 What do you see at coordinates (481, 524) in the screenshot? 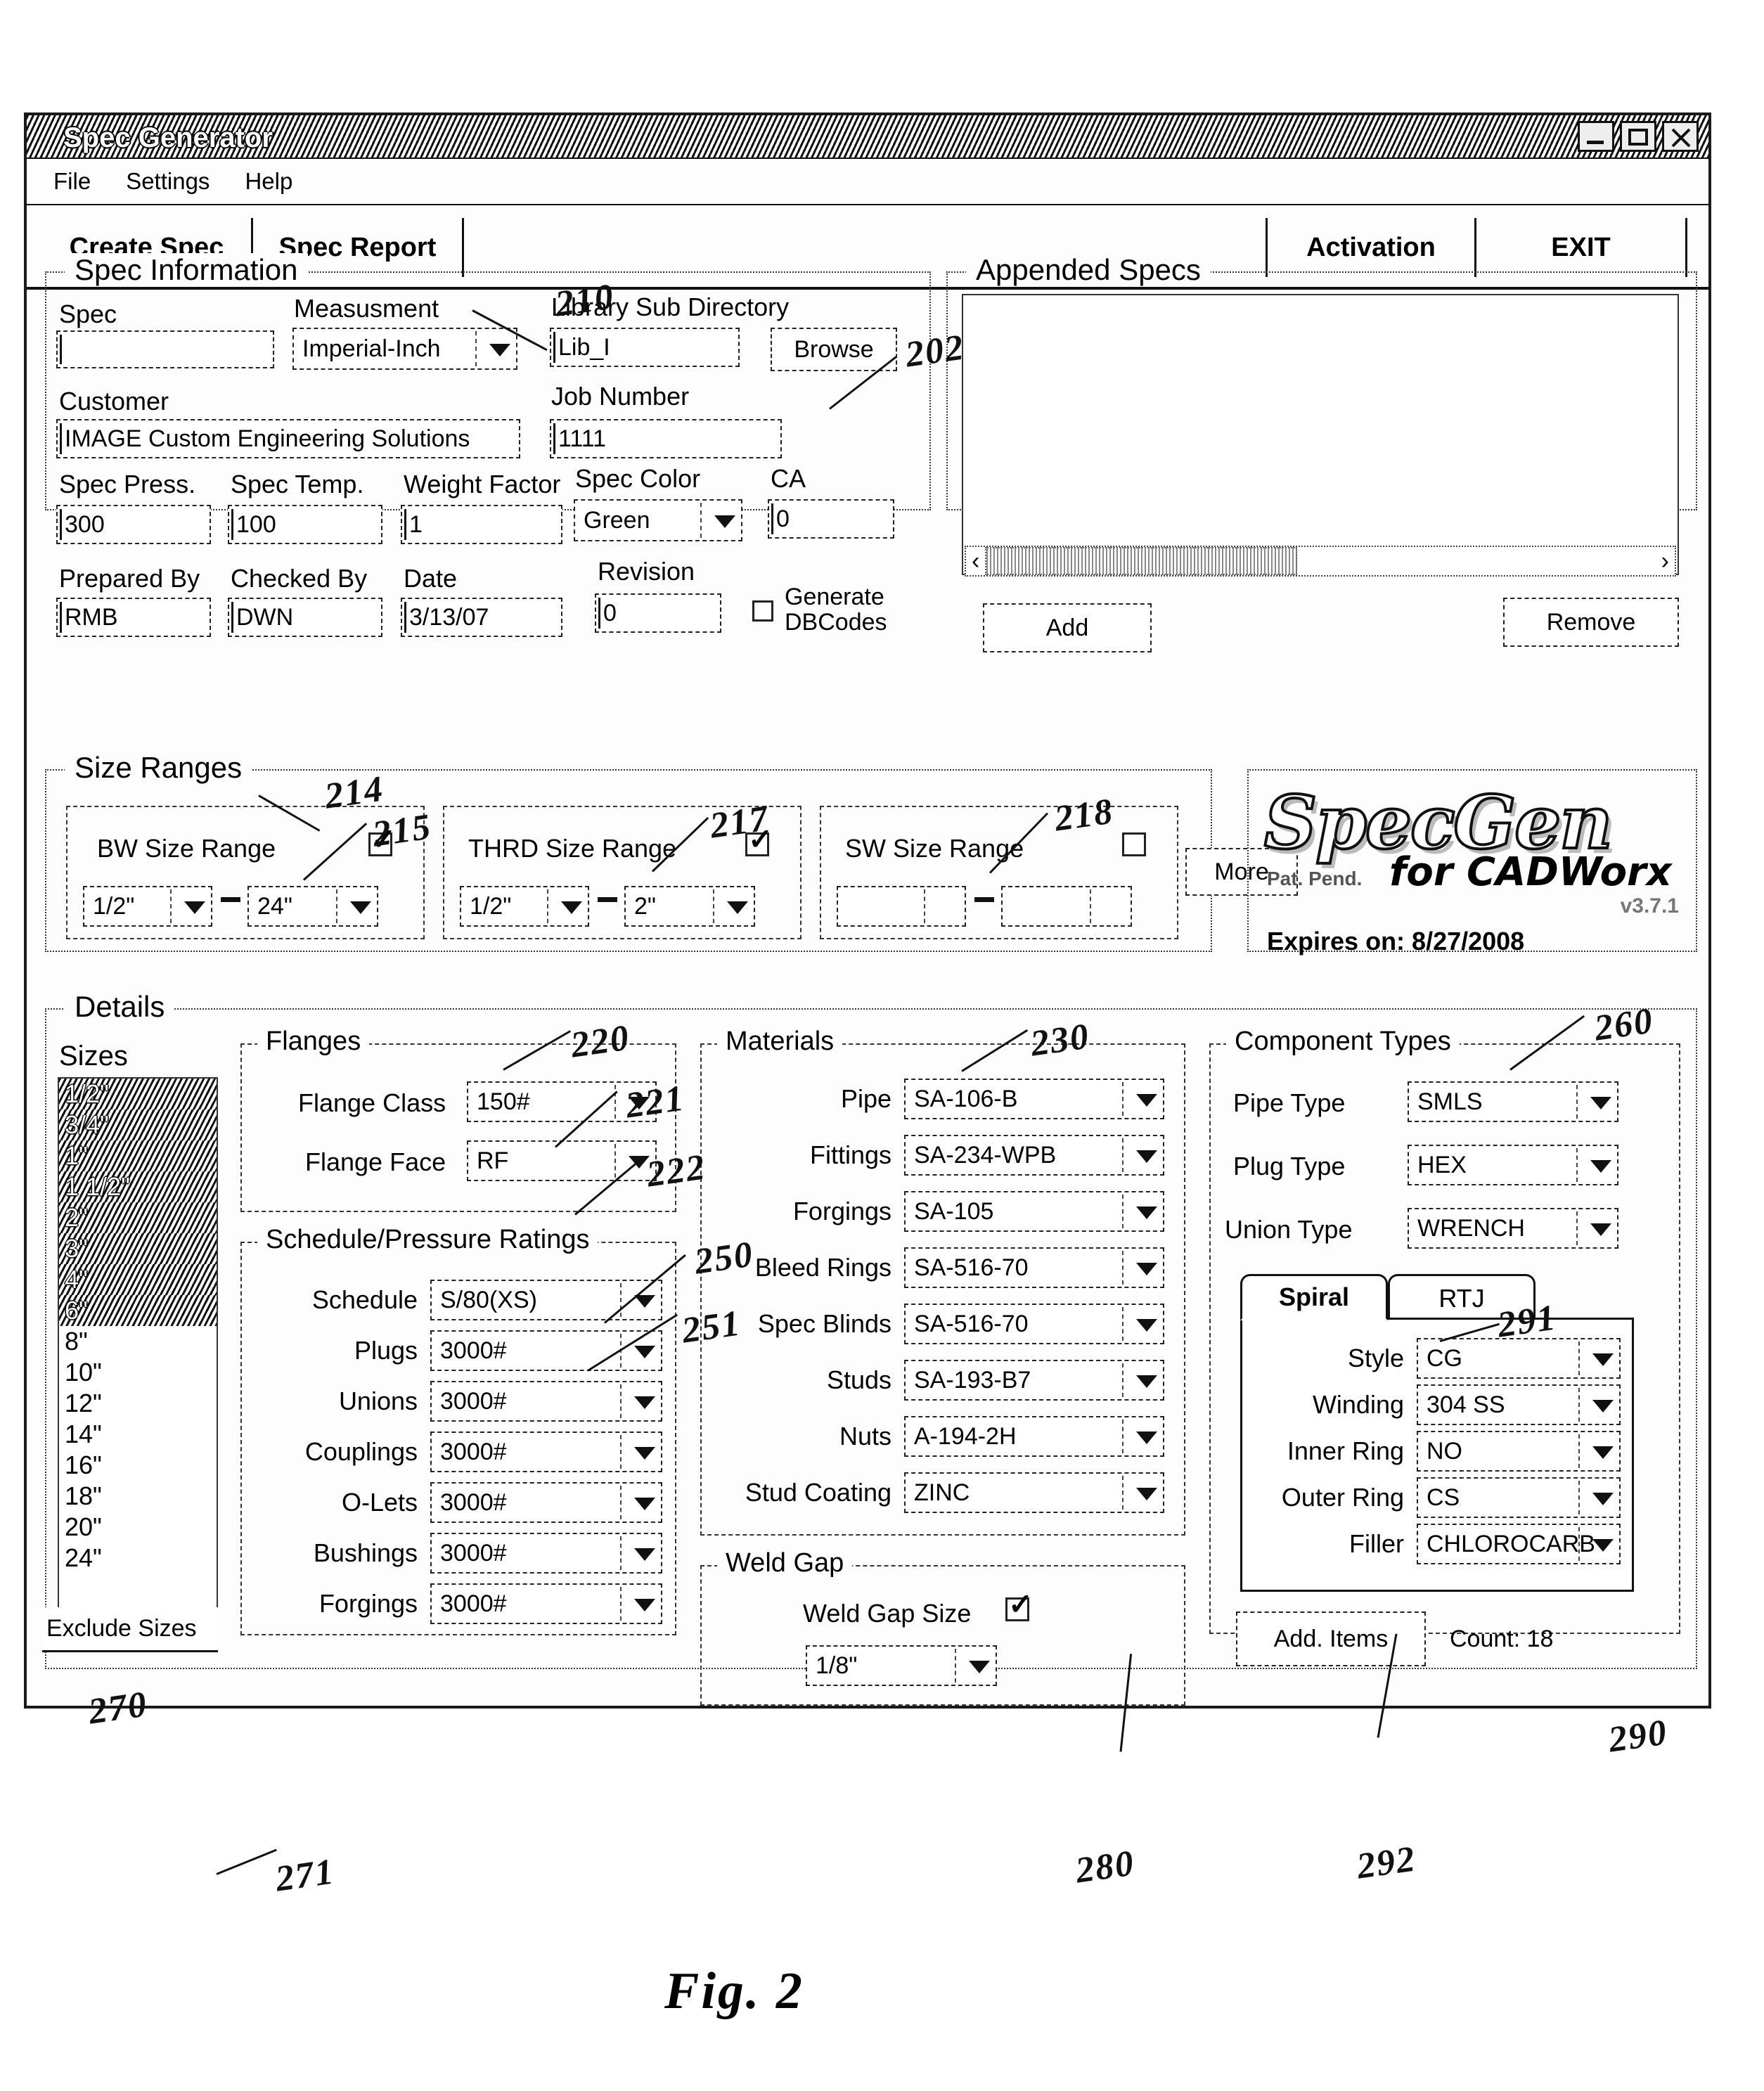
I see `weight-factor-input: 1` at bounding box center [481, 524].